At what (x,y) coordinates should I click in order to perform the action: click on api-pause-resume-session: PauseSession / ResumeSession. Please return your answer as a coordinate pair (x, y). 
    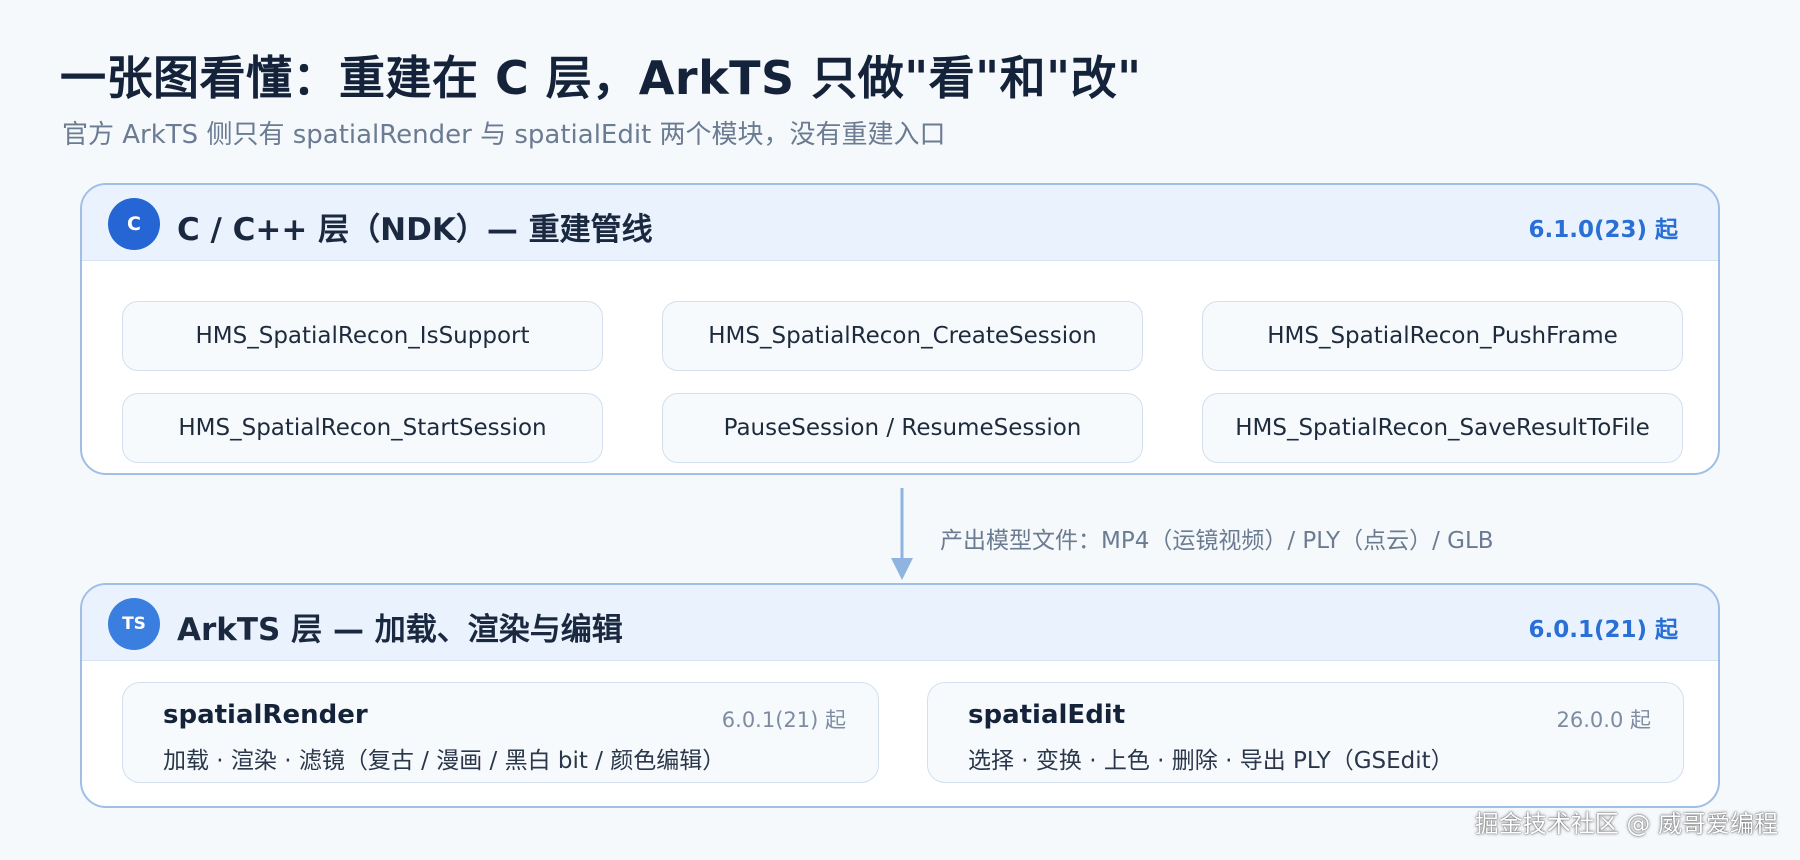
    Looking at the image, I should click on (902, 428).